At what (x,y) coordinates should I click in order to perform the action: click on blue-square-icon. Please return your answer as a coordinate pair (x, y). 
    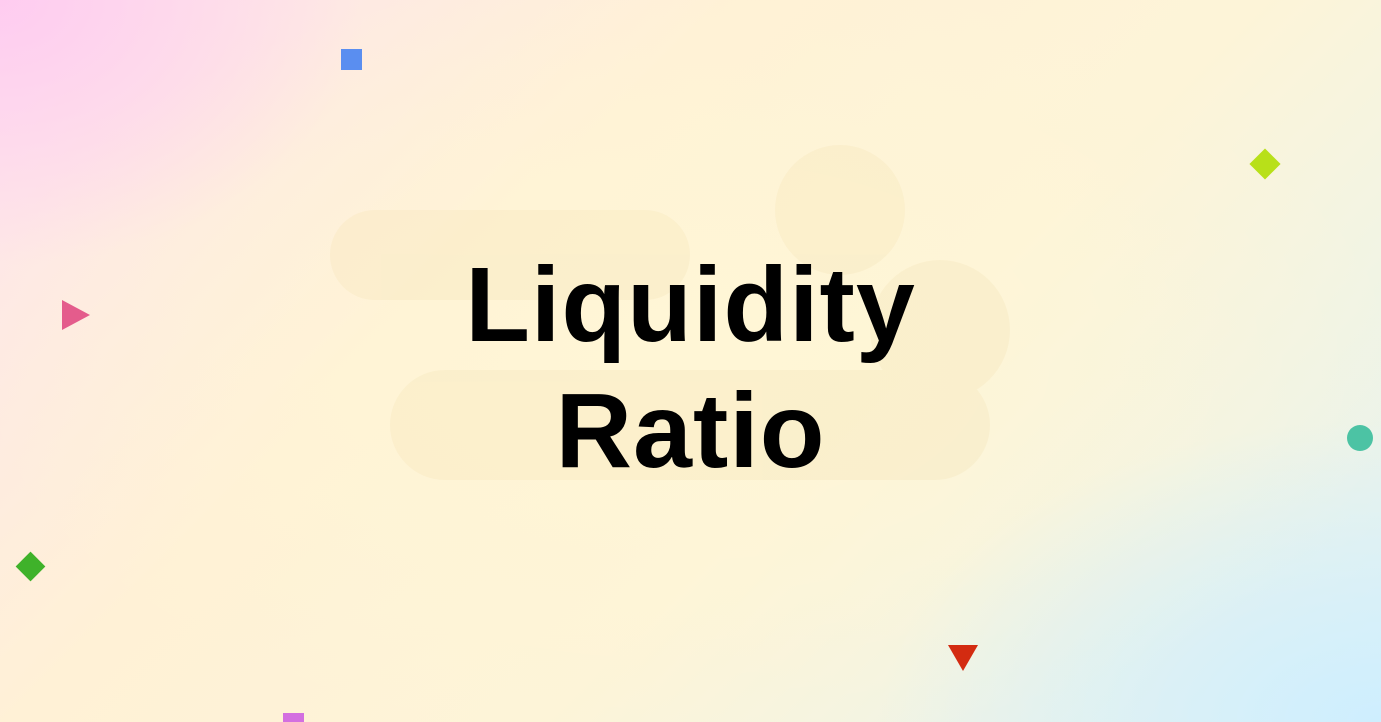
    Looking at the image, I should click on (351, 59).